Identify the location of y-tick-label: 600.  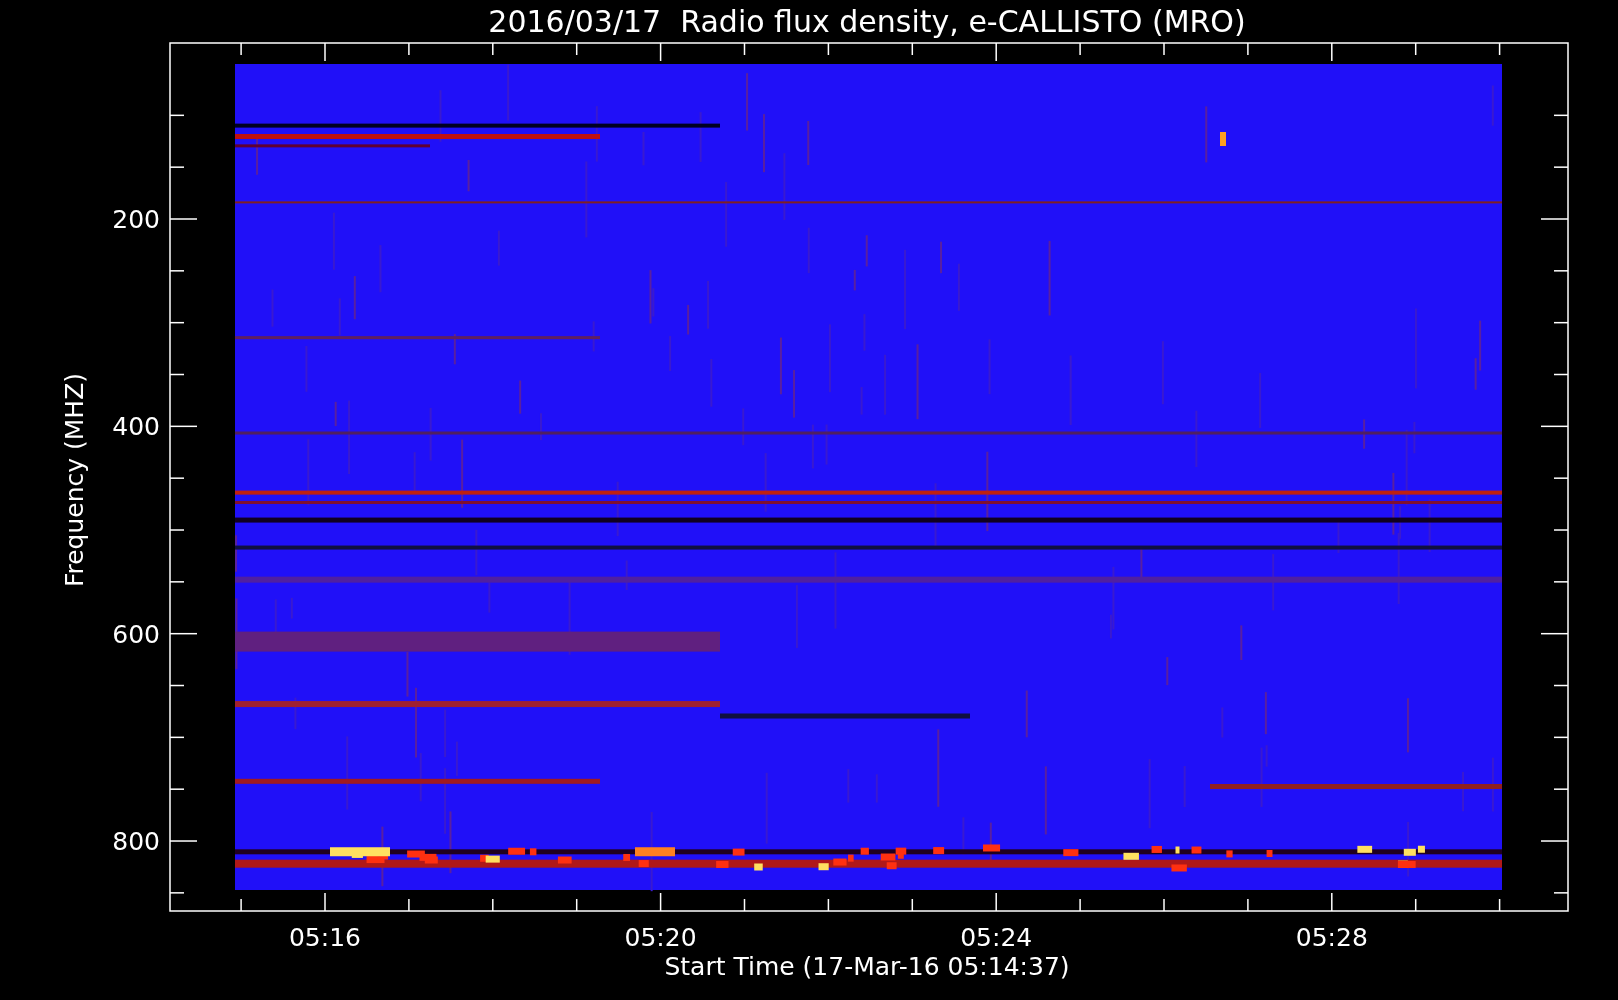
(136, 634).